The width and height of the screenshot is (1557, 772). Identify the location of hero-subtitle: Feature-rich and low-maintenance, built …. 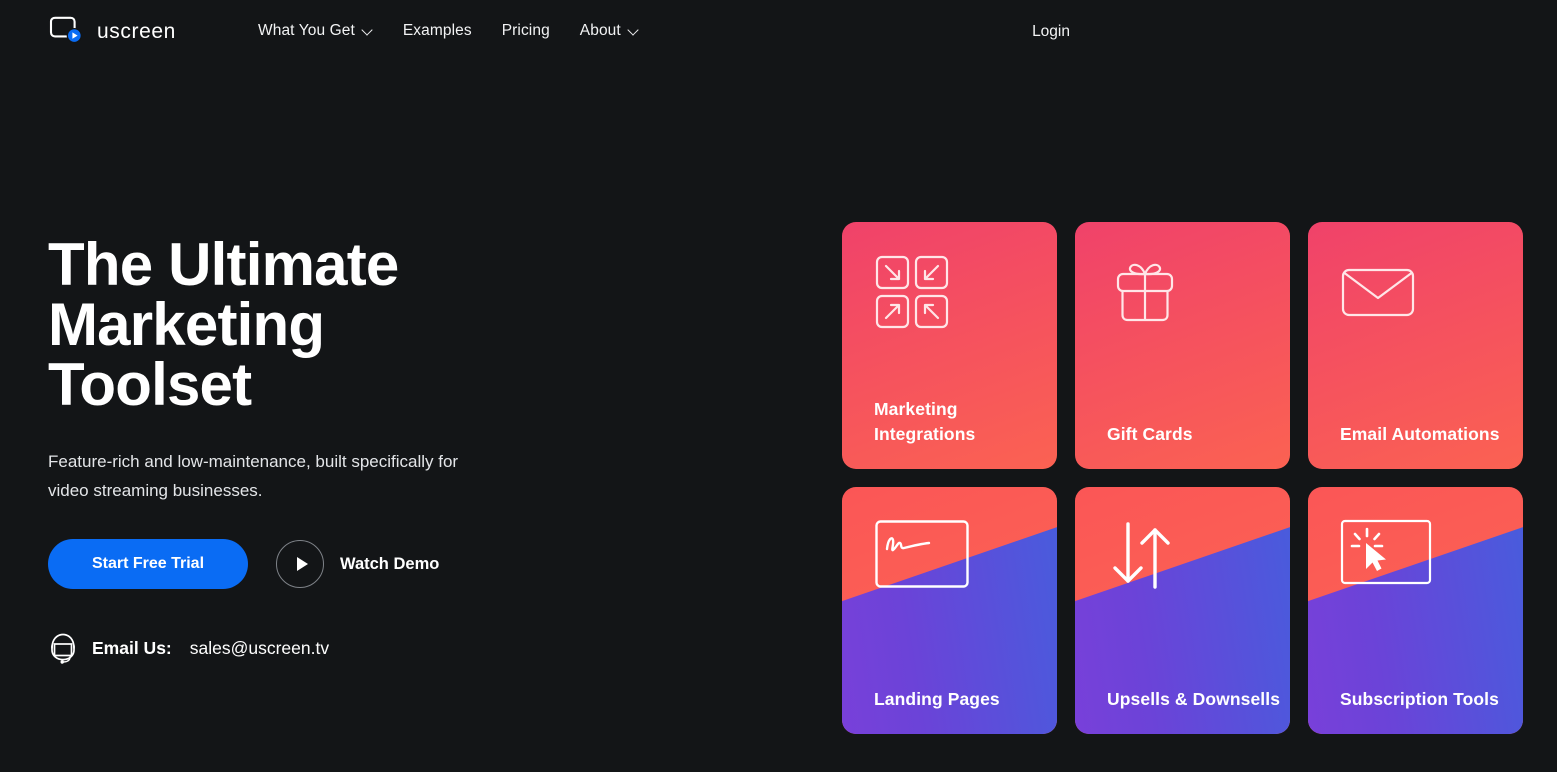
(253, 476).